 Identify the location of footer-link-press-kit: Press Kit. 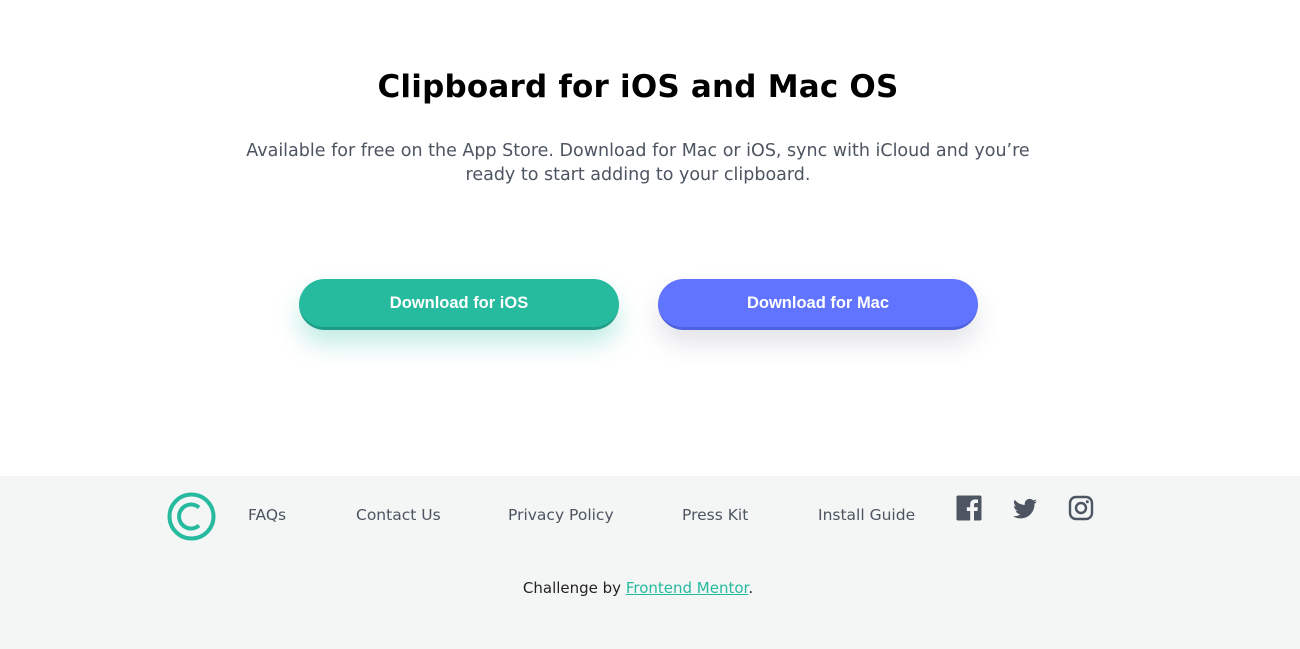
(715, 515).